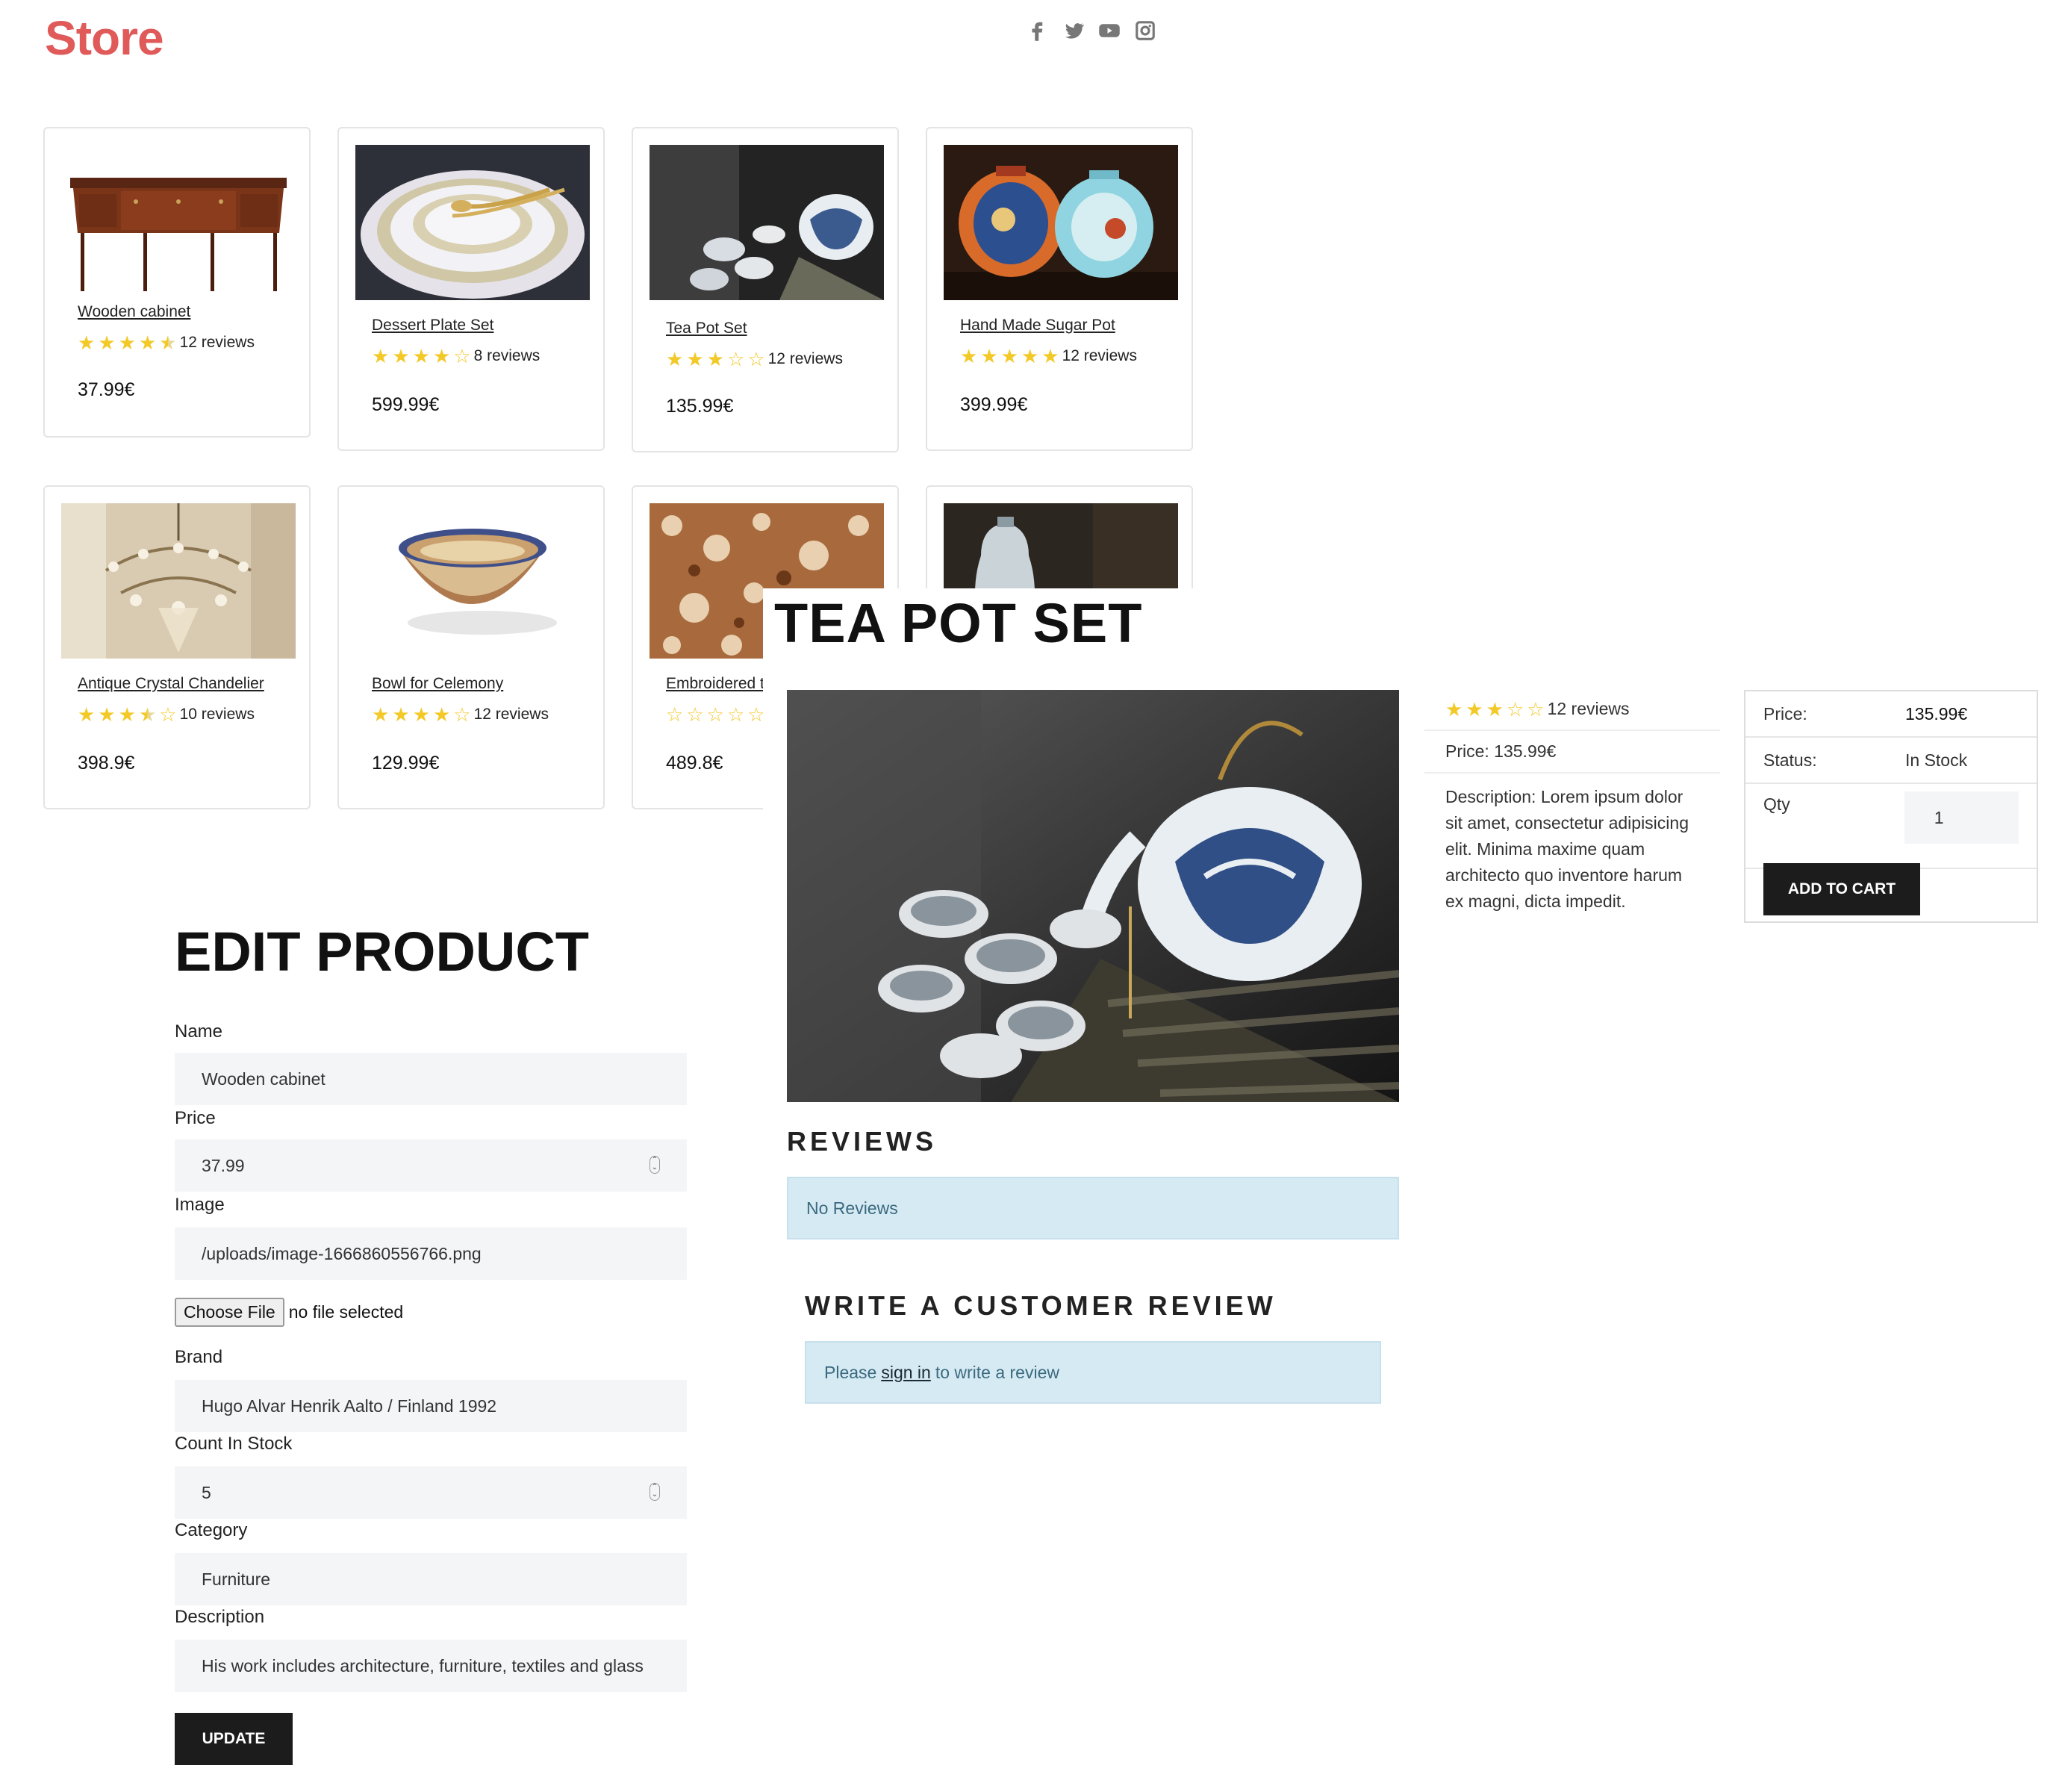  What do you see at coordinates (178, 581) in the screenshot?
I see `product-image-antique-crystal-chandelier` at bounding box center [178, 581].